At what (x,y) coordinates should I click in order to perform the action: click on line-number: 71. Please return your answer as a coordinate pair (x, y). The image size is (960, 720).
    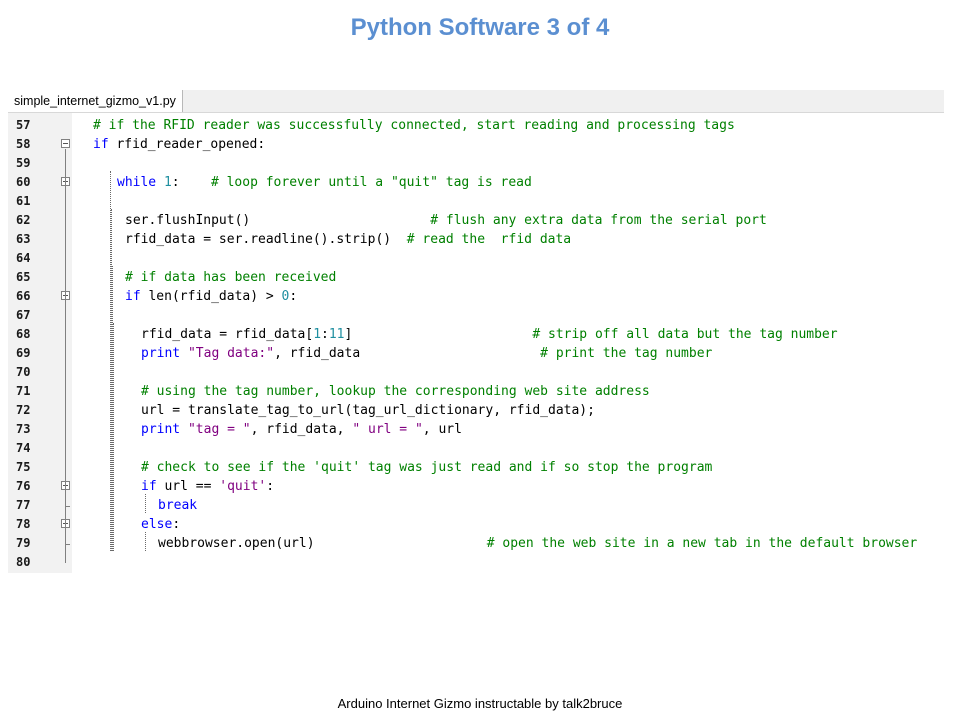
    Looking at the image, I should click on (23, 391).